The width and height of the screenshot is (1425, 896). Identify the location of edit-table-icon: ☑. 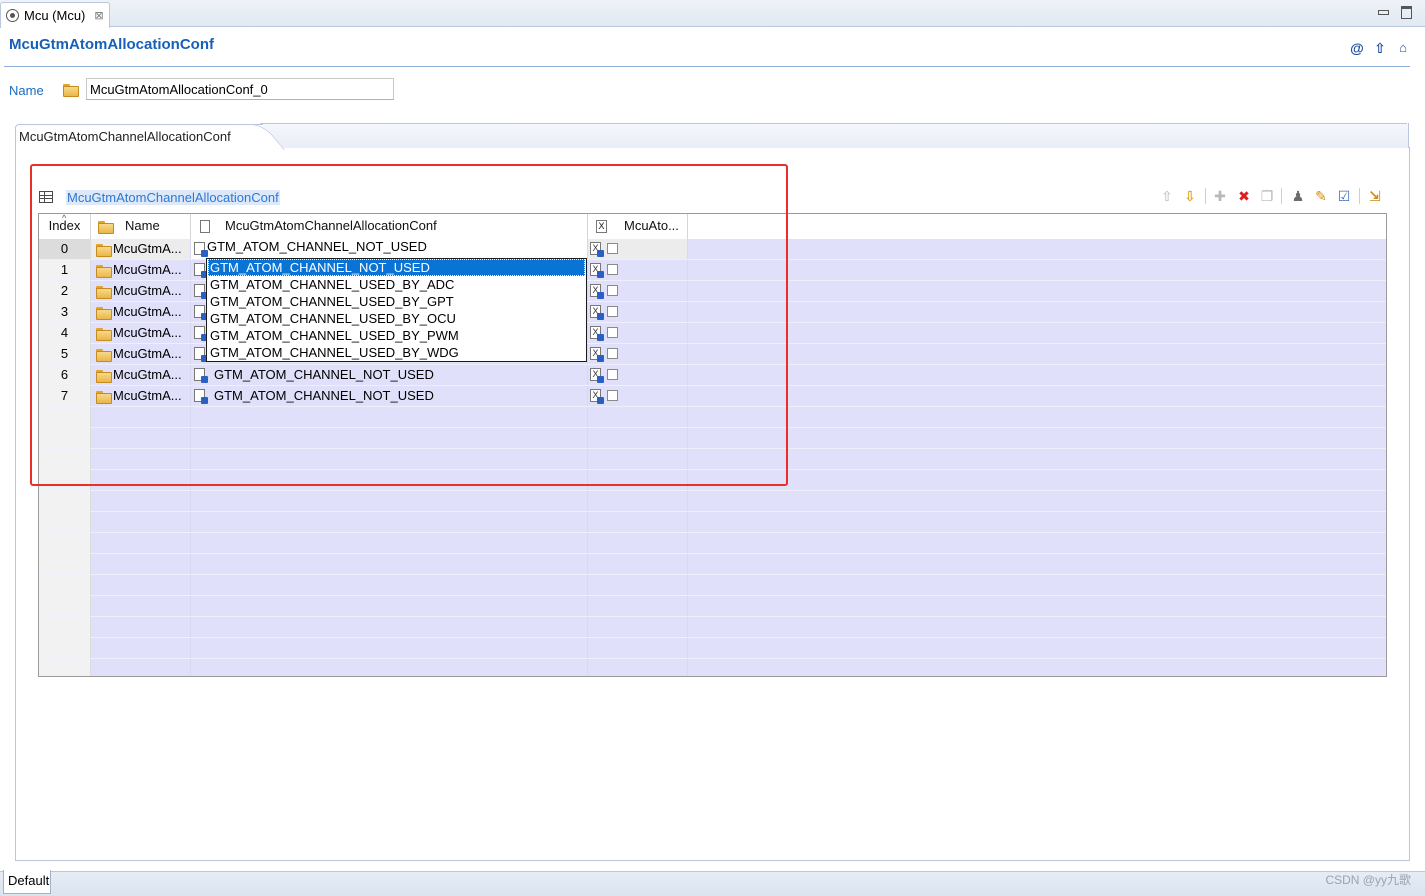
(1344, 196).